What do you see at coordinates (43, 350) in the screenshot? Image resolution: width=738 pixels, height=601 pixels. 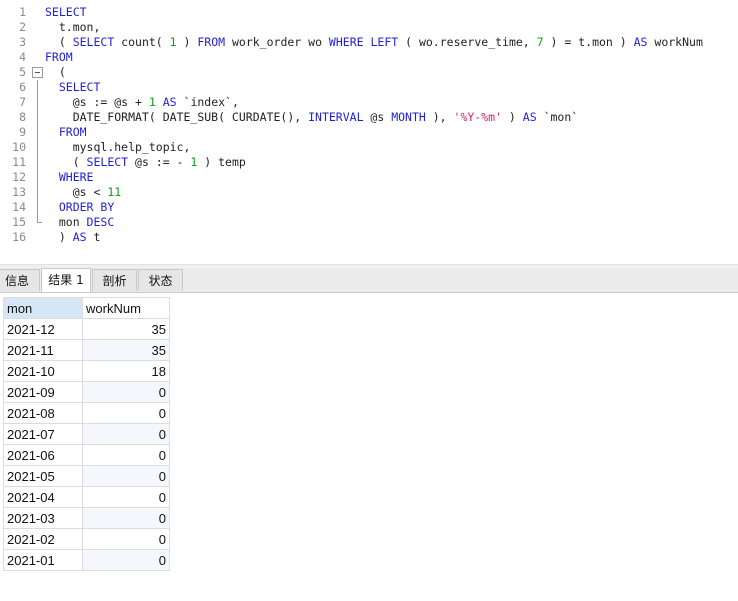 I see `cell-mon: 2021-11` at bounding box center [43, 350].